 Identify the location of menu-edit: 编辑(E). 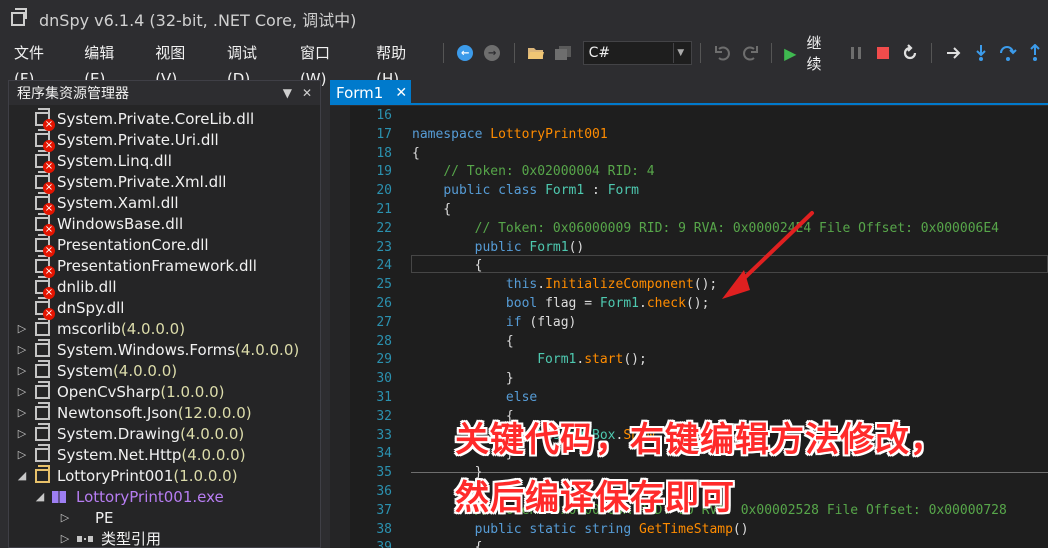
(108, 64).